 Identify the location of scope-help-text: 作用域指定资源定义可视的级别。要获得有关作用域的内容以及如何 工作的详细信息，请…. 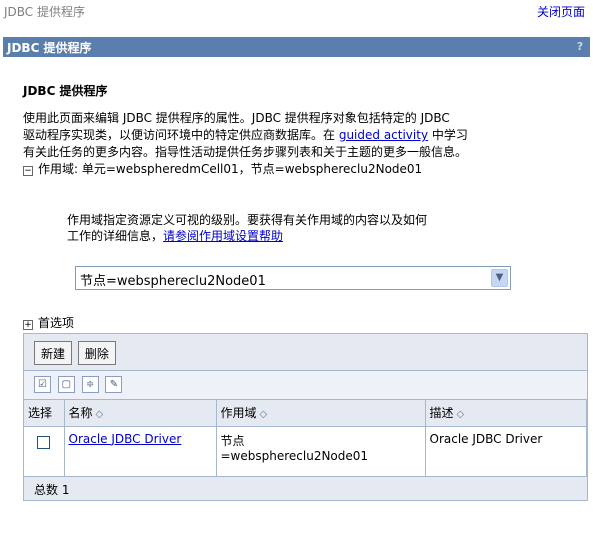
(247, 228).